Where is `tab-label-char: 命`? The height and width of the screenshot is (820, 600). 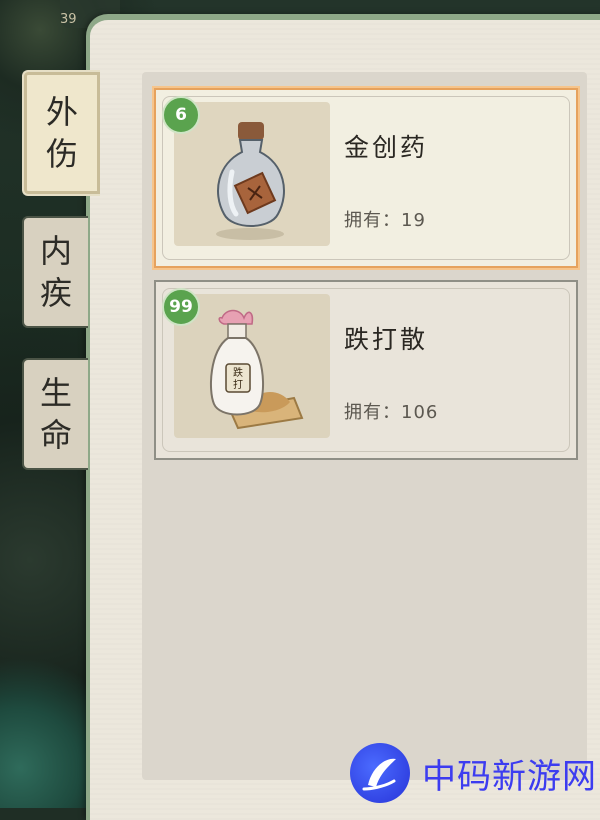
tab-label-char: 命 is located at coordinates (55, 435).